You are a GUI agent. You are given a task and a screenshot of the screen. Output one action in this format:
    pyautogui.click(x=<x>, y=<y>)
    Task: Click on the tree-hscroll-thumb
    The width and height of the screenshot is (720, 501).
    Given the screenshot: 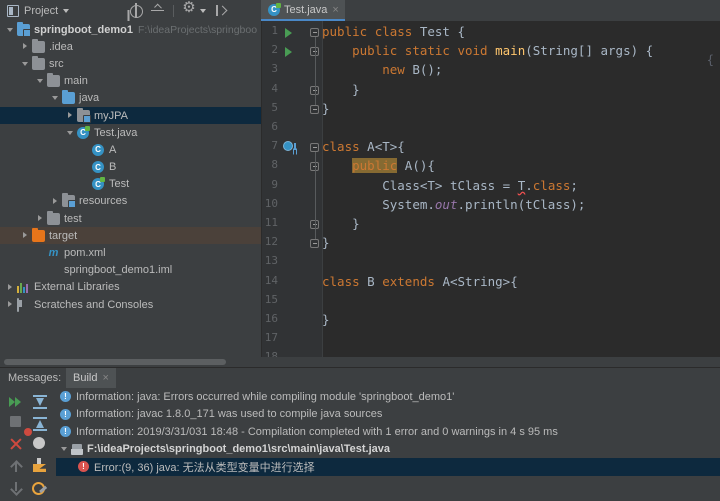 What is the action you would take?
    pyautogui.click(x=115, y=362)
    